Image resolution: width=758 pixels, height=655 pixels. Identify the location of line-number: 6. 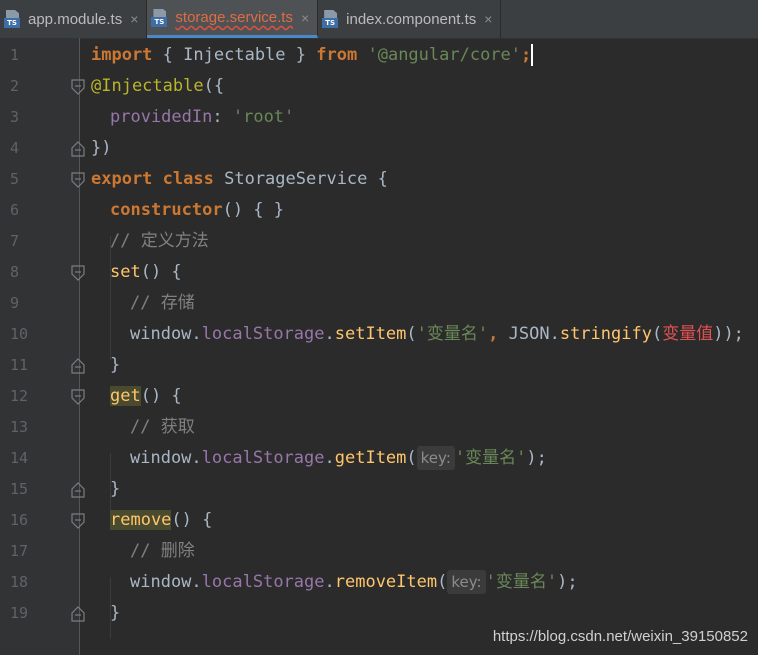
(15, 210).